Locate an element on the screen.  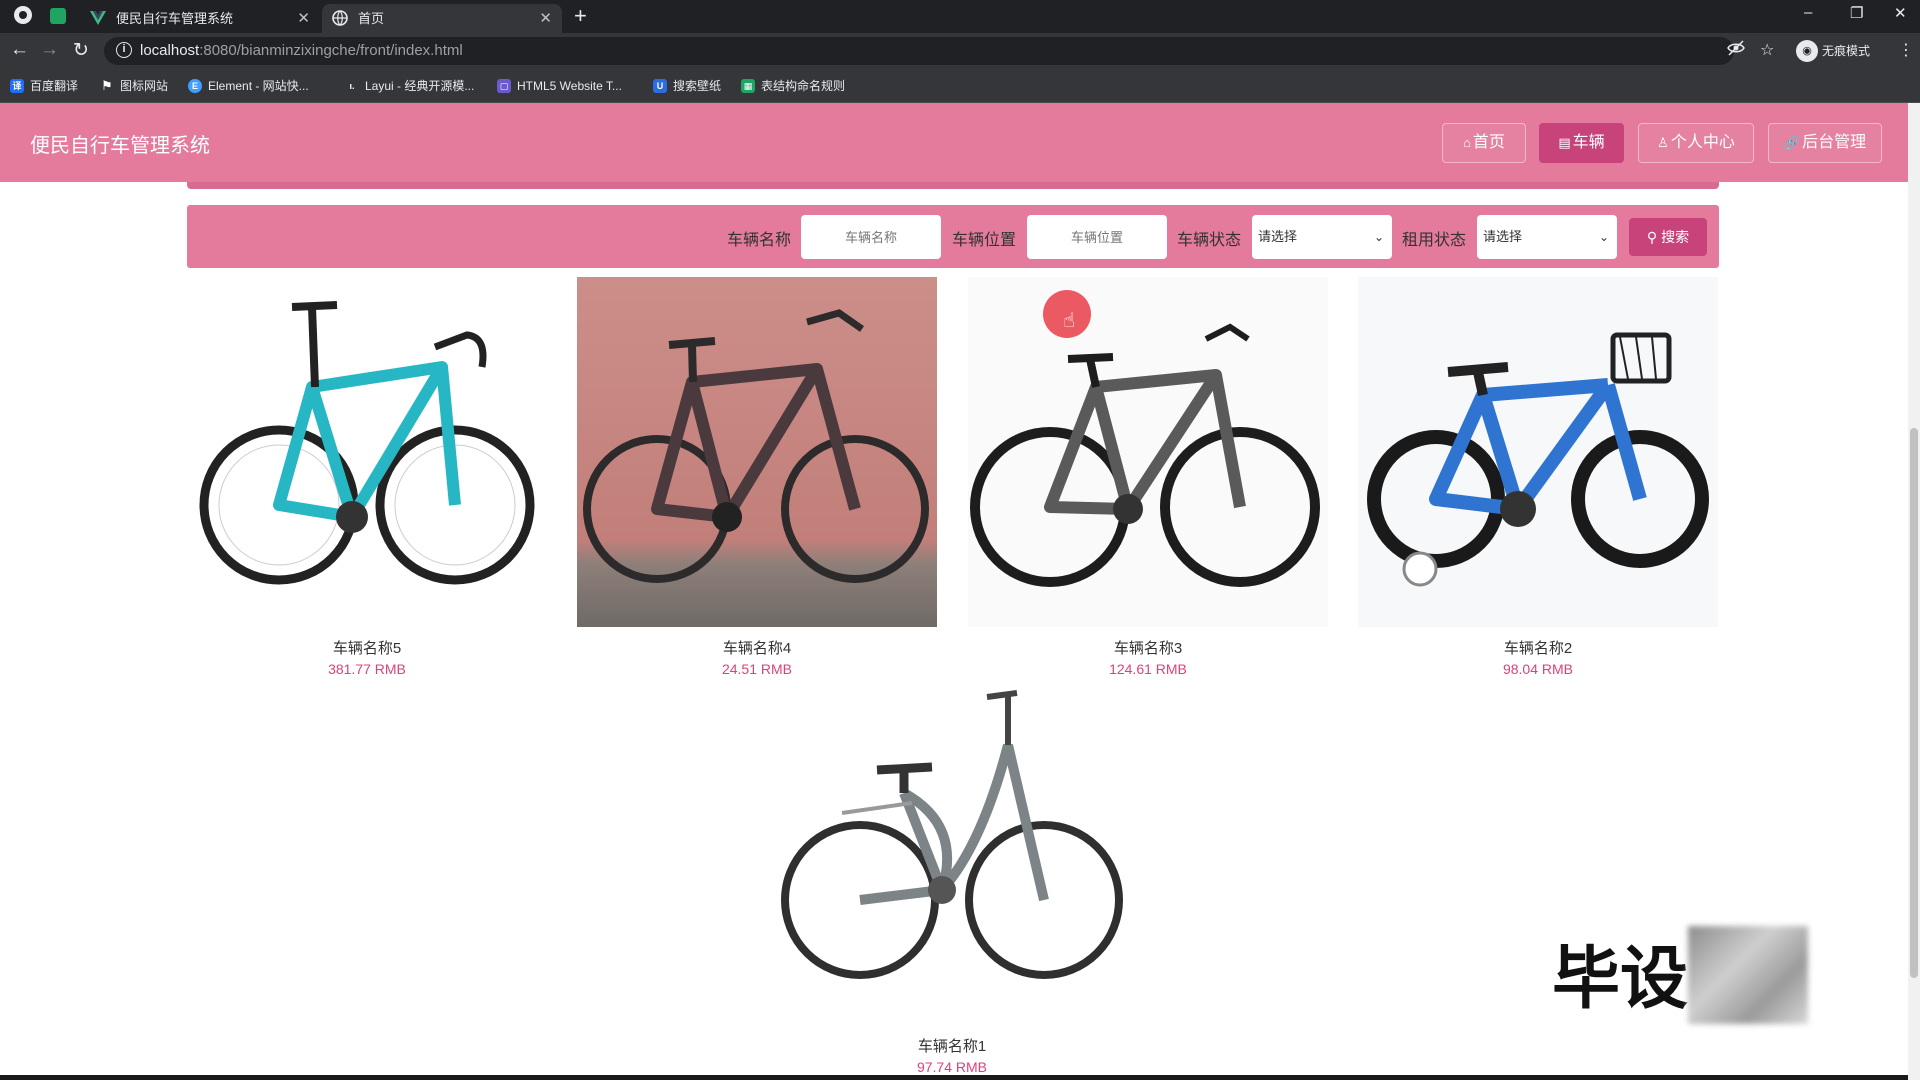
nav-home: ⌂ 首页 is located at coordinates (1484, 143).